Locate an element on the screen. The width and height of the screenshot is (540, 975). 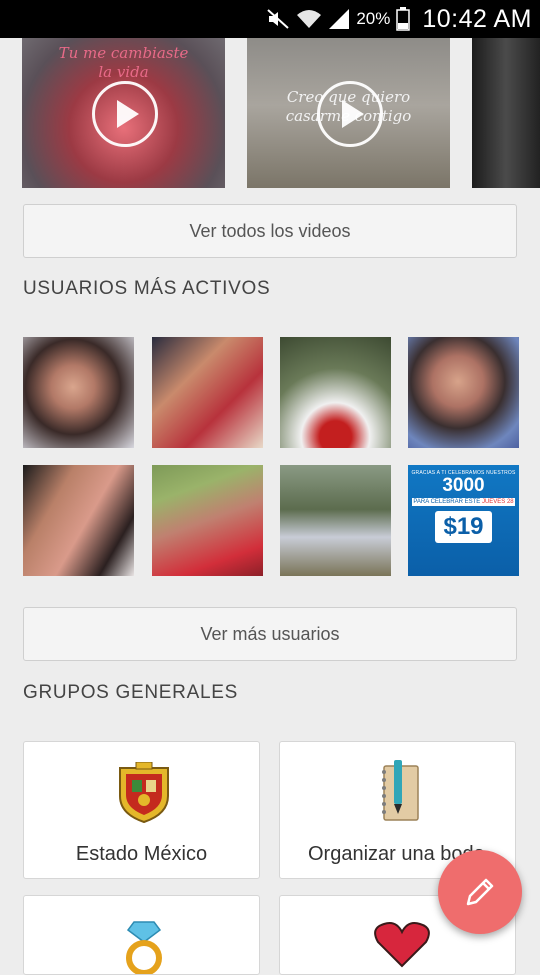
battery-percent: 20% is located at coordinates (373, 18).